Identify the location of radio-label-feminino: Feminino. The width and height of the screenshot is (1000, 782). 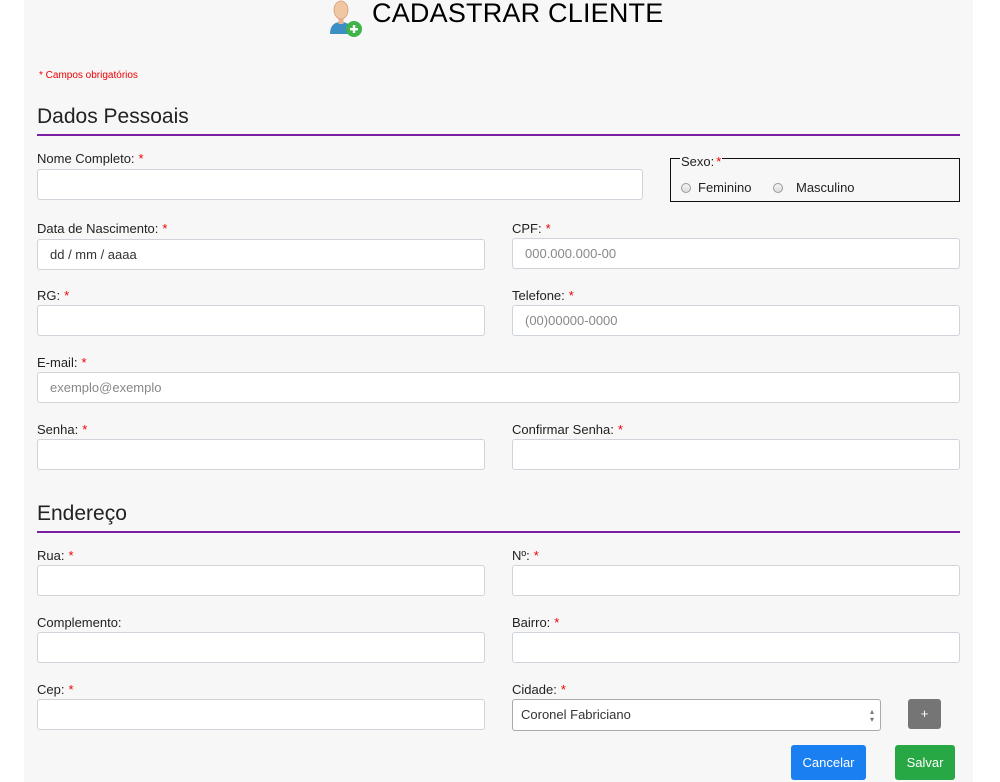
(725, 187).